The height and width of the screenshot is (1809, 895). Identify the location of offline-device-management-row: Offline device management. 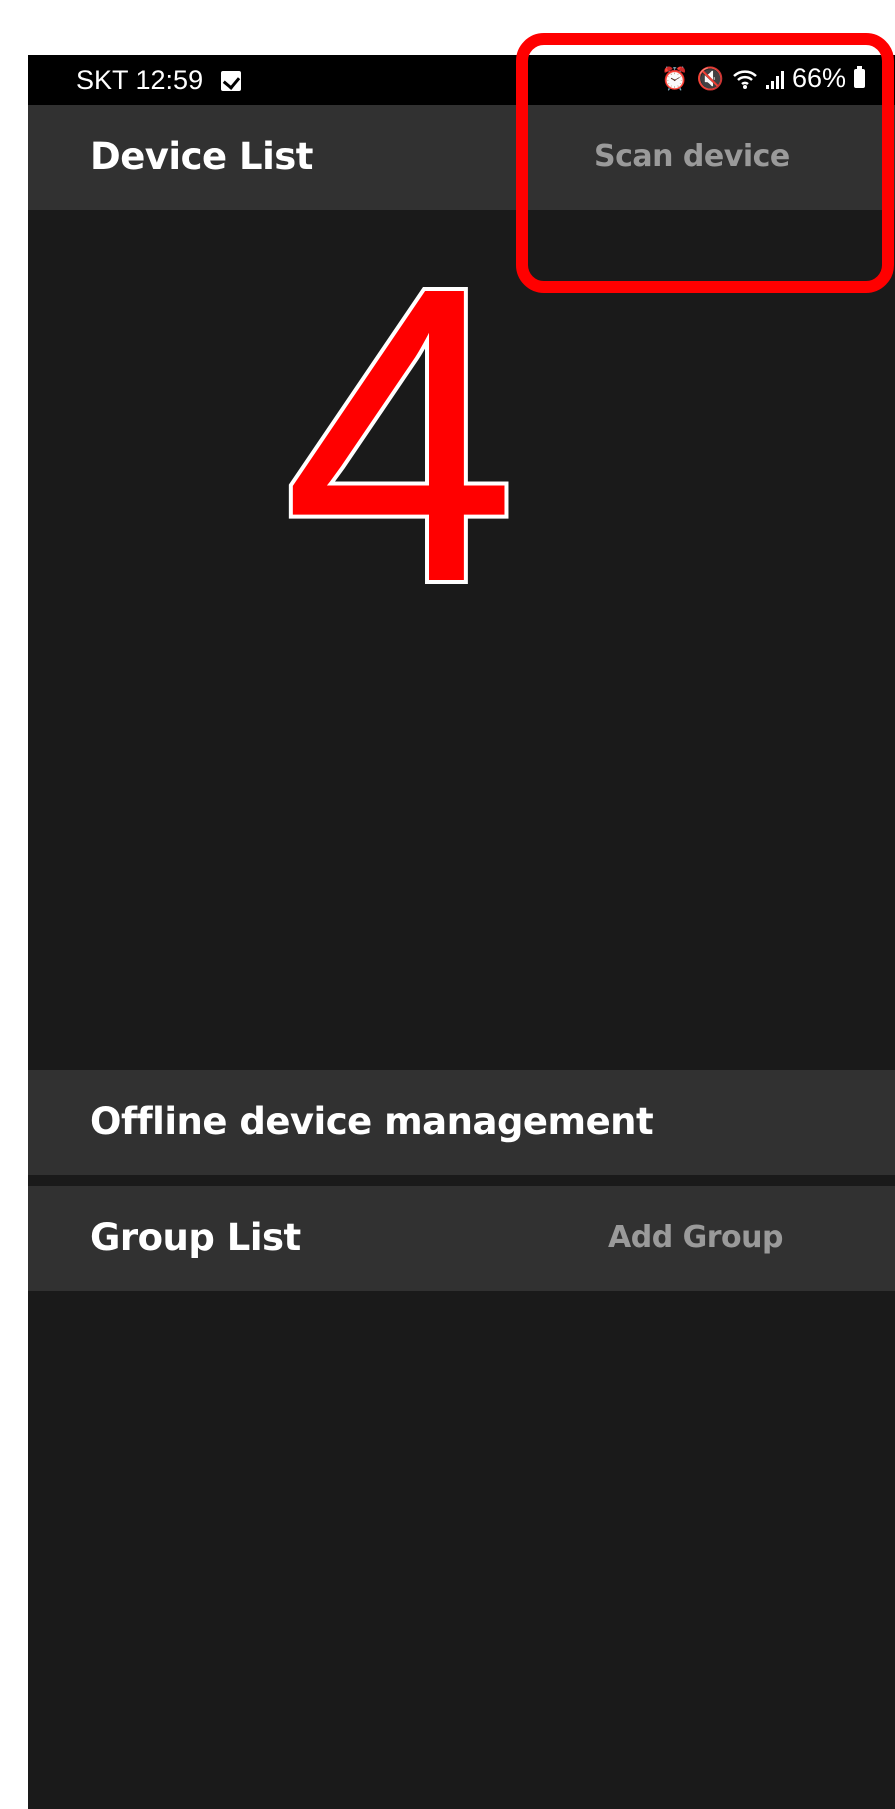
(461, 1122).